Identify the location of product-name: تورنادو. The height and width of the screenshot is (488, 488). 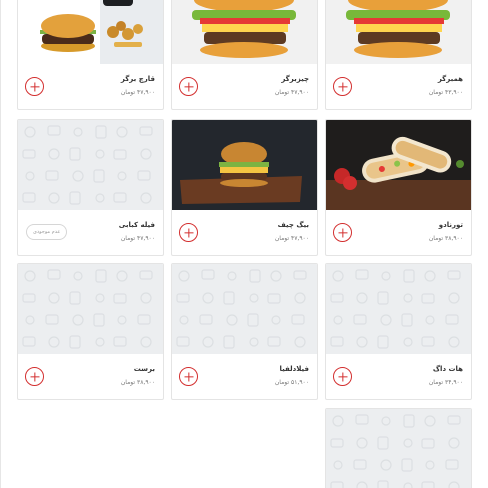
(450, 225).